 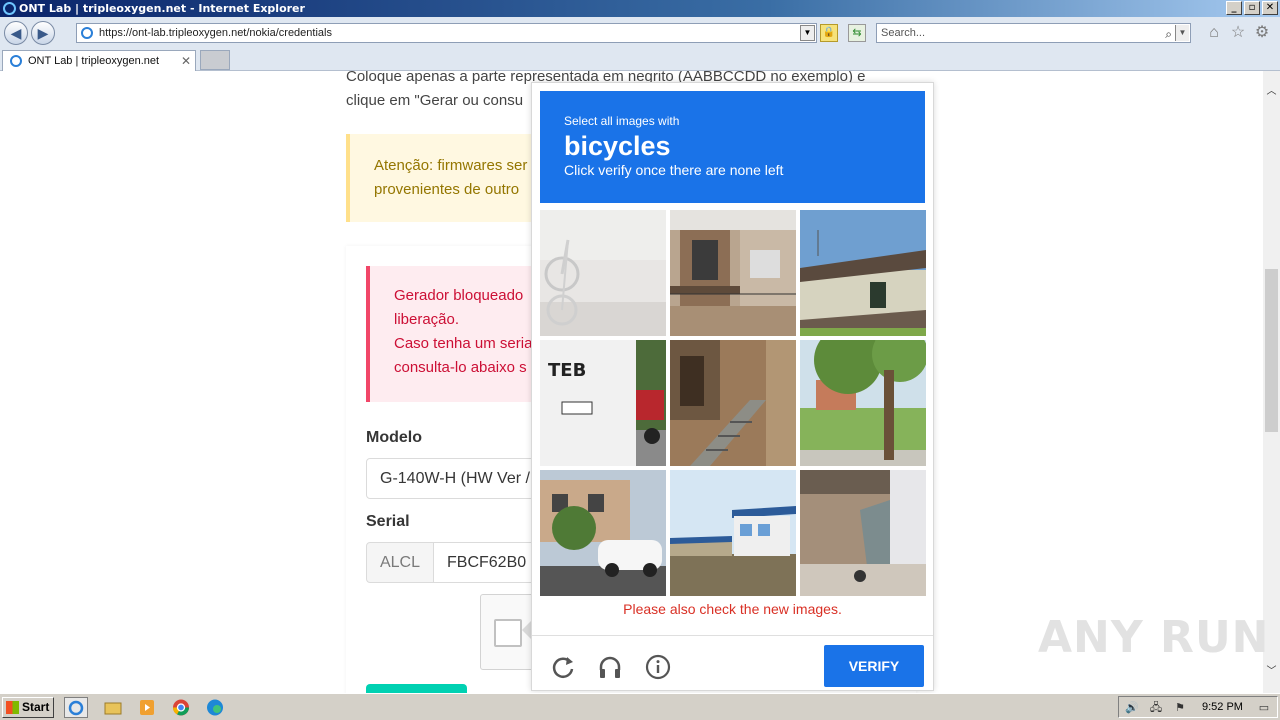 I want to click on show-desktop-icon: ▭, so click(x=1264, y=708).